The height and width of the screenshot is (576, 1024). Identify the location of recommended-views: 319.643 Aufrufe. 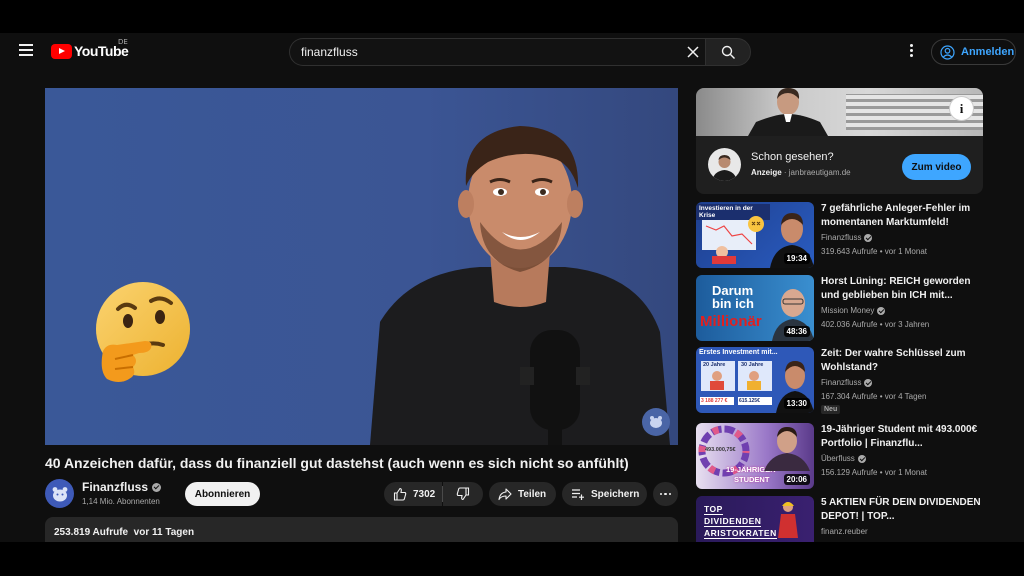
(849, 251).